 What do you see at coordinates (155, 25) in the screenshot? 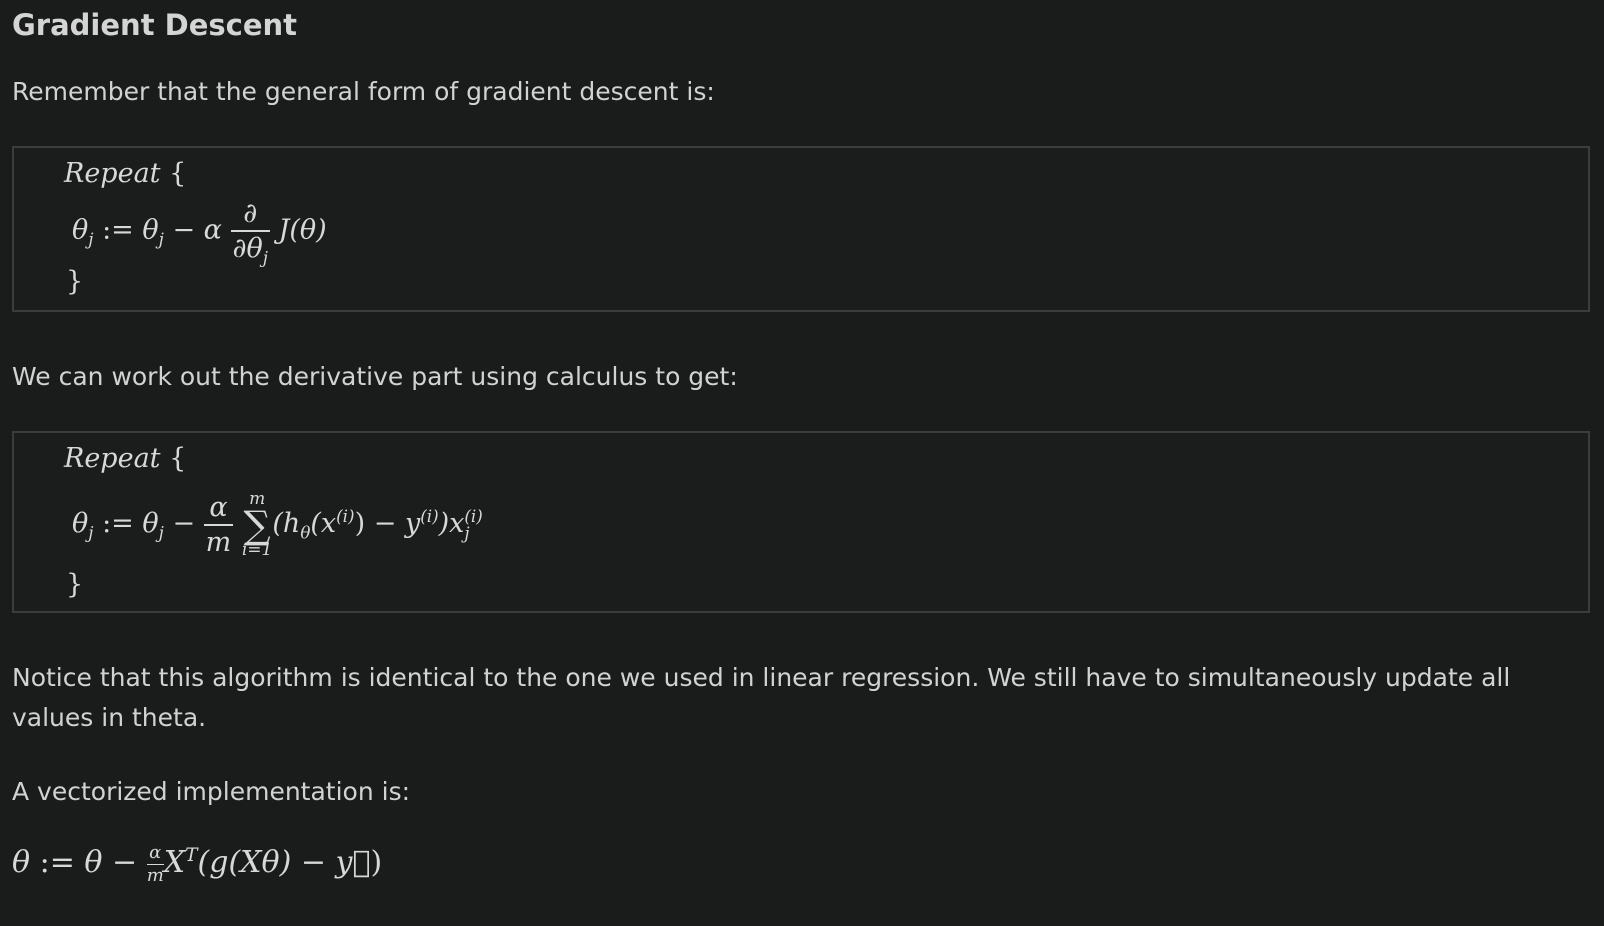
I see `page-title: Gradient Descent` at bounding box center [155, 25].